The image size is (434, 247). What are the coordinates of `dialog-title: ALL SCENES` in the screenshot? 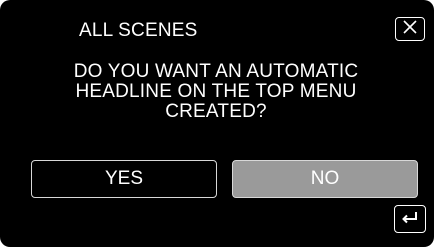 It's located at (138, 30).